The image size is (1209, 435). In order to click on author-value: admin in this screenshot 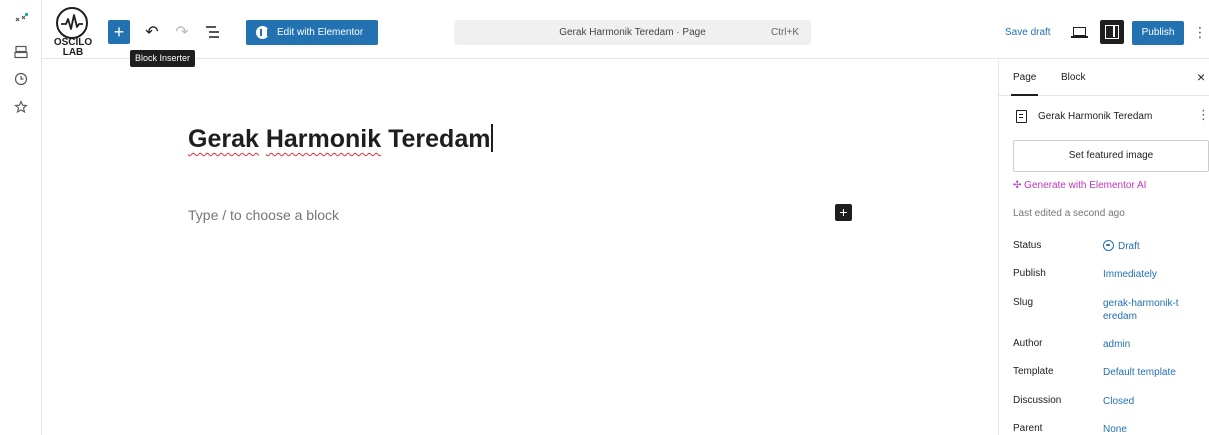, I will do `click(1153, 344)`.